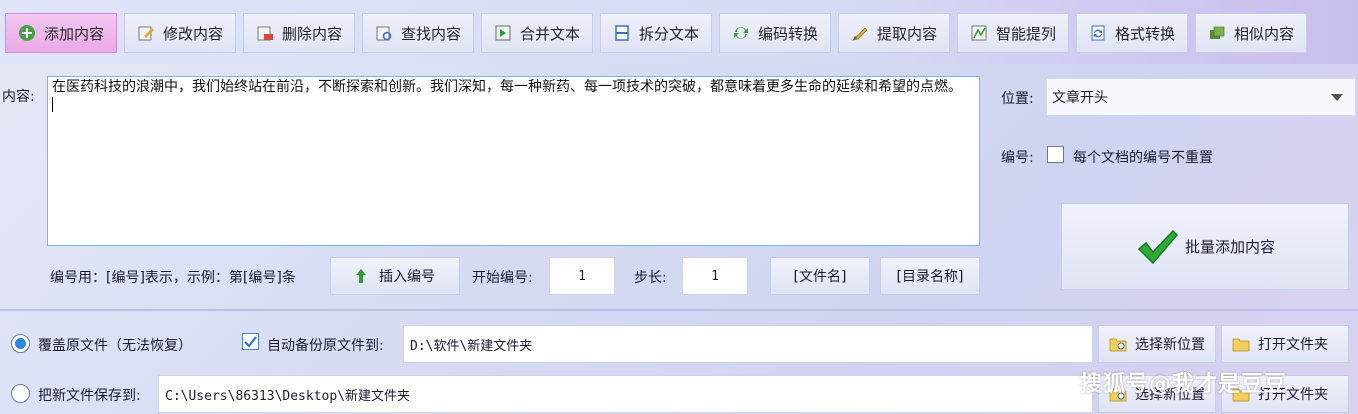 The width and height of the screenshot is (1358, 414). Describe the element at coordinates (361, 276) in the screenshot. I see `arrow-up-icon` at that location.